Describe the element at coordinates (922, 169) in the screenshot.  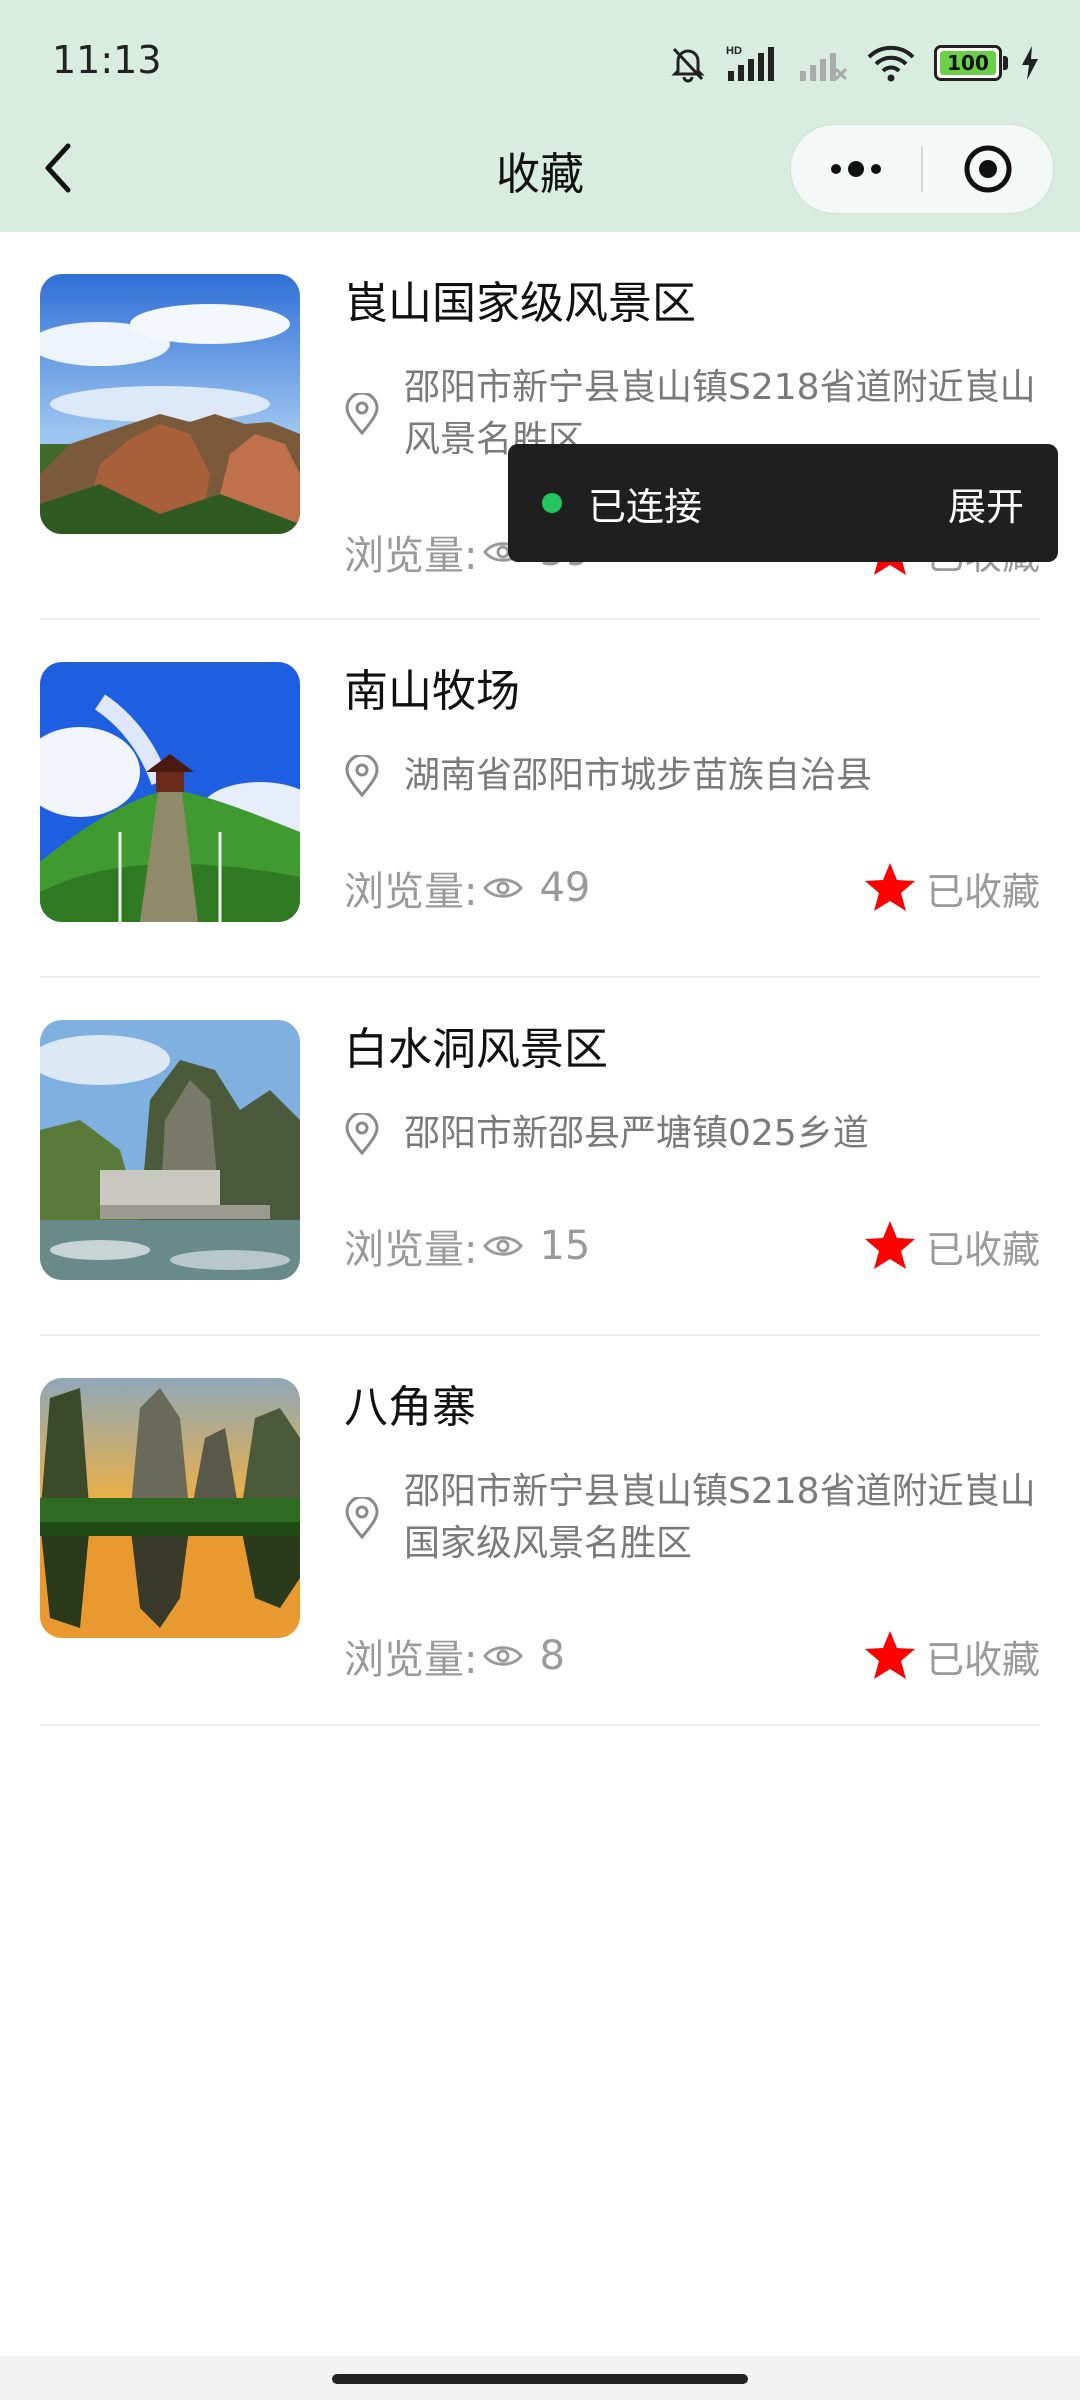
I see `menu-capsule` at that location.